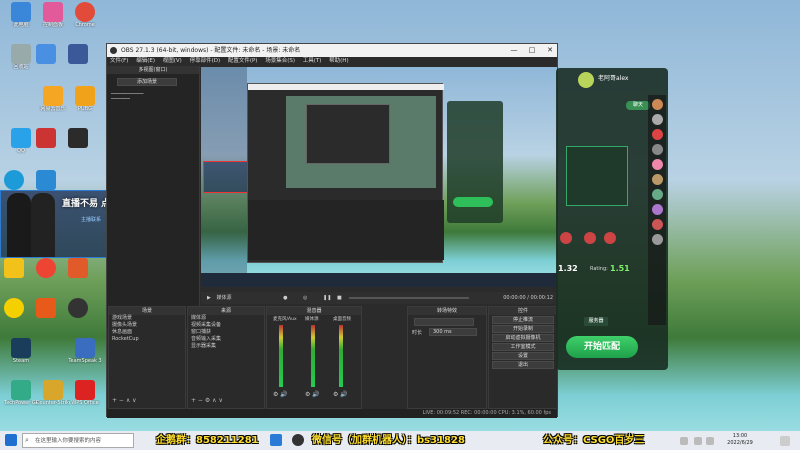  I want to click on filter-icon: ◎, so click(305, 298).